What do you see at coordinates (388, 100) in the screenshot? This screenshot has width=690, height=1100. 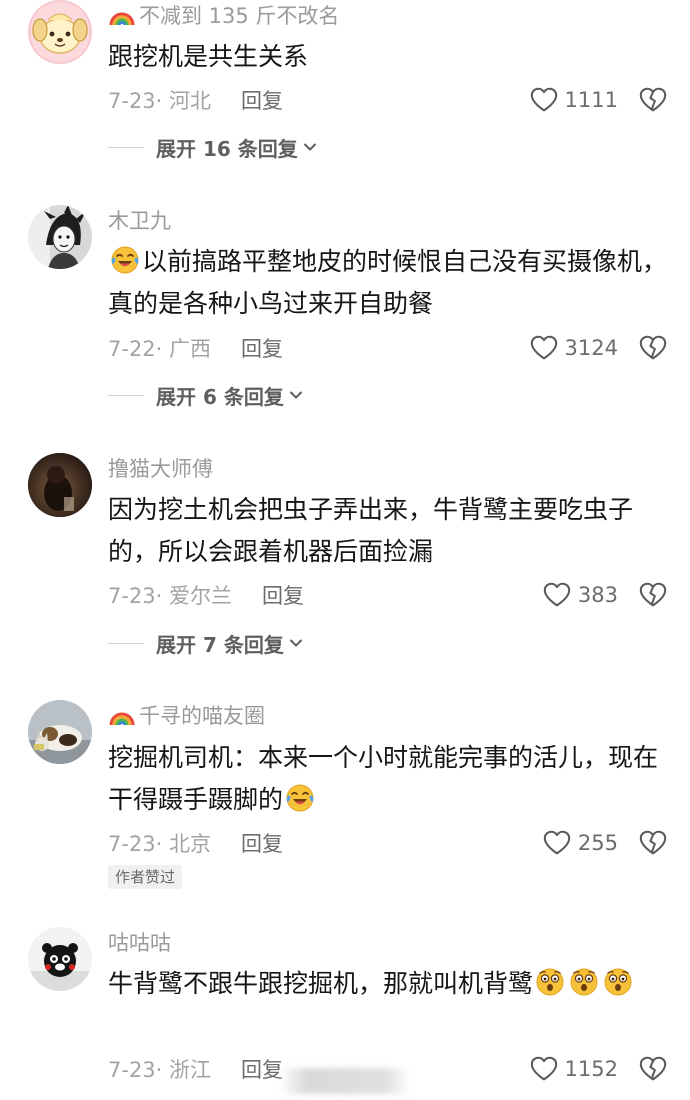 I see `comment-meta: 7-23· 河北 回复 1111` at bounding box center [388, 100].